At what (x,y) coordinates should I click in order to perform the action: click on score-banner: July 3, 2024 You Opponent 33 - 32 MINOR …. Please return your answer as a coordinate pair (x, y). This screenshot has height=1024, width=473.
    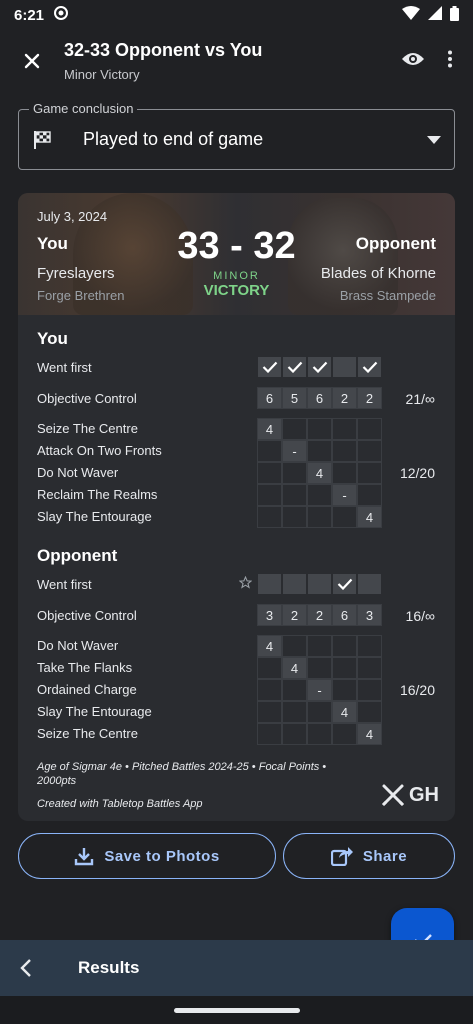
    Looking at the image, I should click on (236, 254).